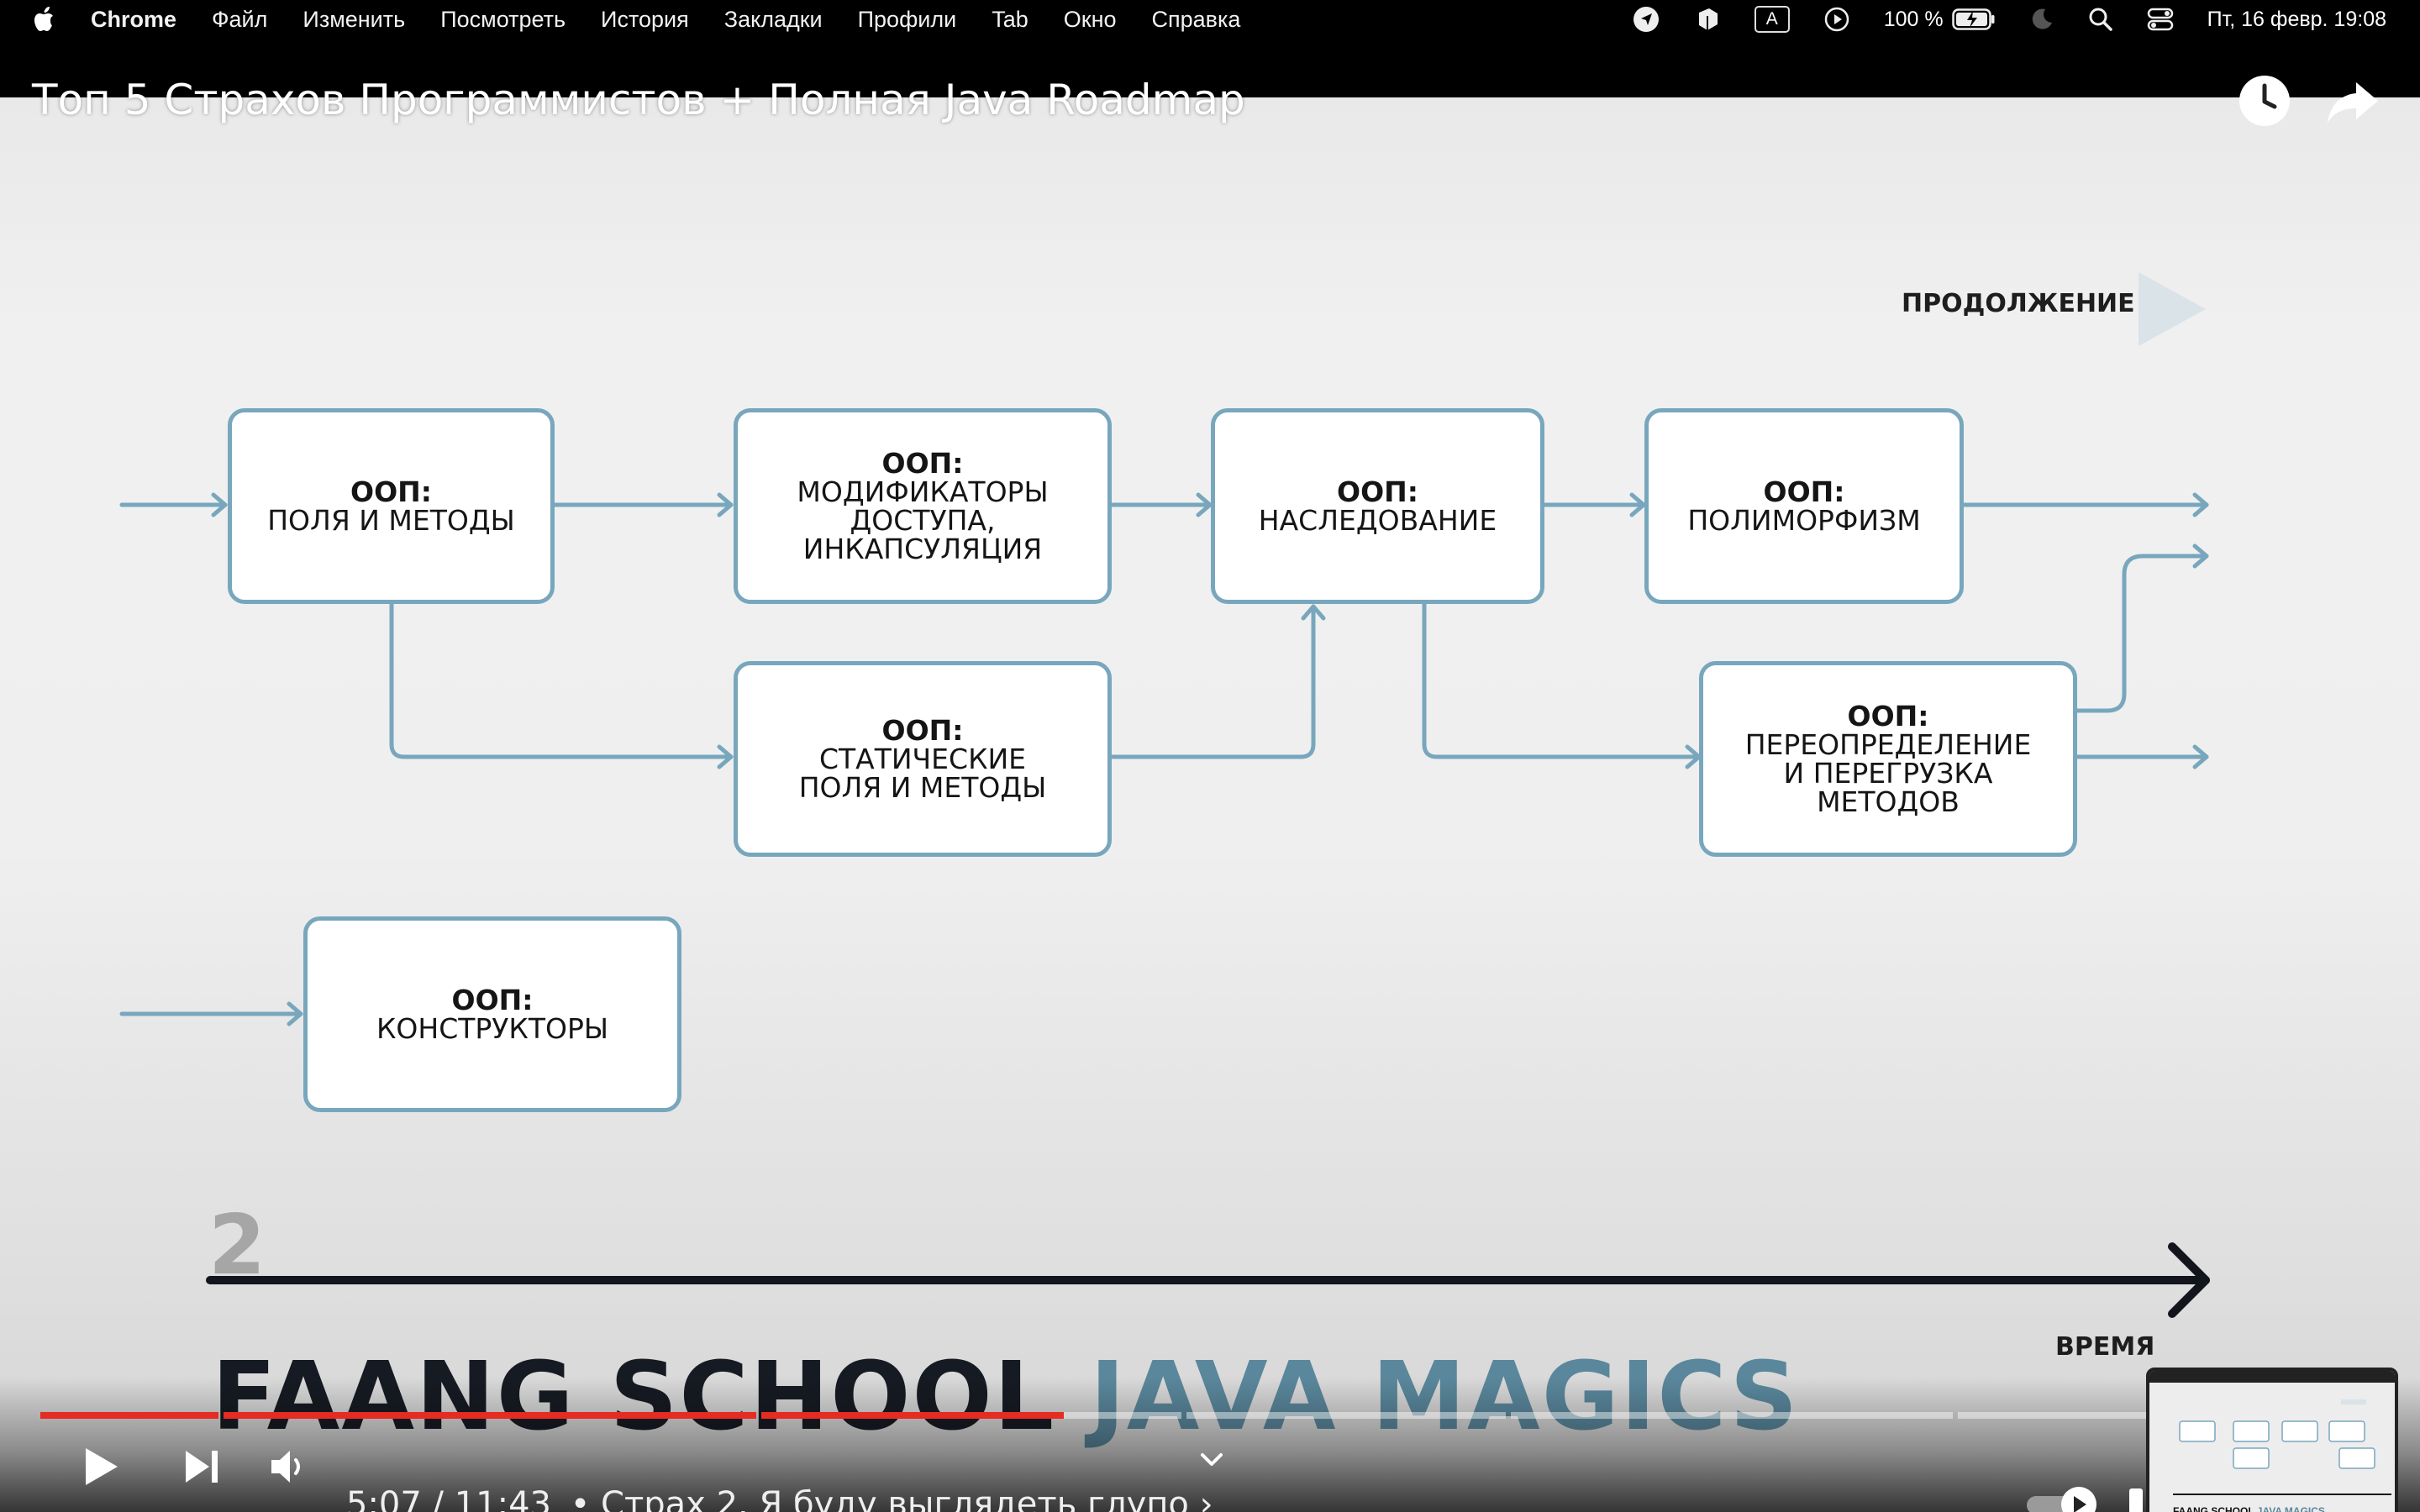 The width and height of the screenshot is (2420, 1512). What do you see at coordinates (1377, 520) in the screenshot?
I see `node-inheritance-line: НАСЛЕДОВАНИЕ` at bounding box center [1377, 520].